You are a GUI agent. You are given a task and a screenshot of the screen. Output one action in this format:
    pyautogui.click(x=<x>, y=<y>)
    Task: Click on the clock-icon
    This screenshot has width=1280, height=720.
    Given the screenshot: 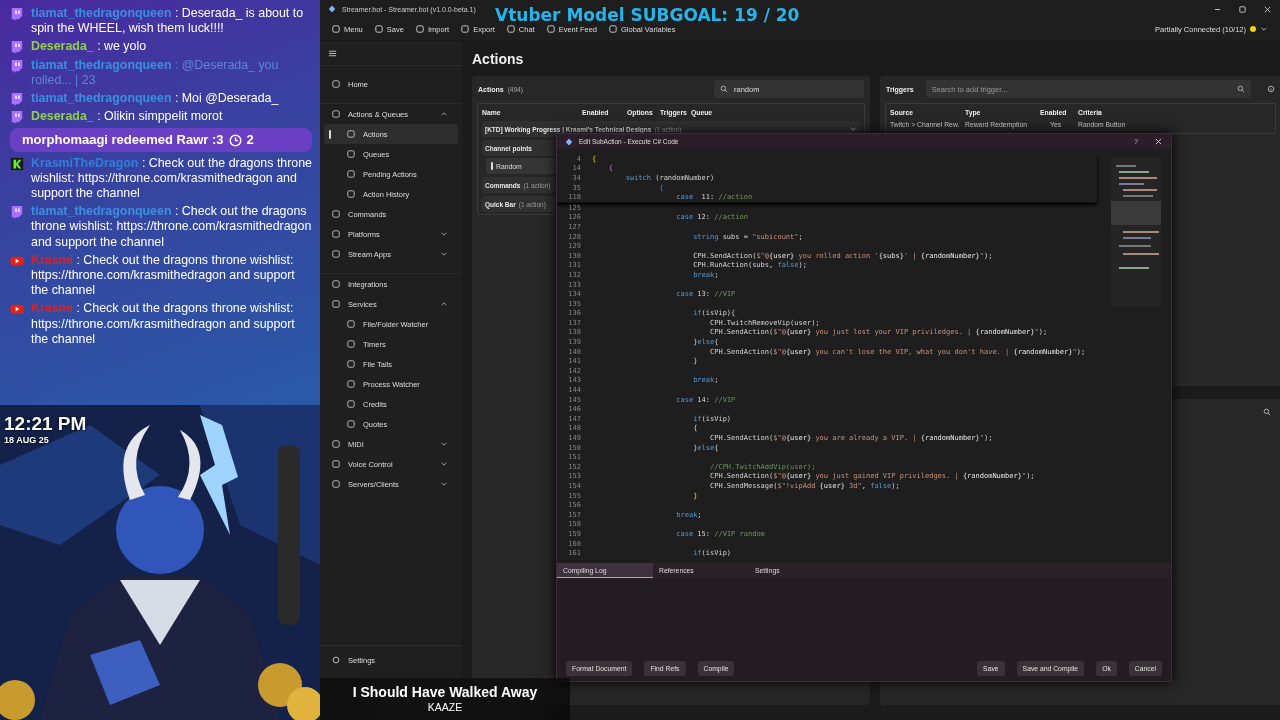 What is the action you would take?
    pyautogui.click(x=235, y=140)
    